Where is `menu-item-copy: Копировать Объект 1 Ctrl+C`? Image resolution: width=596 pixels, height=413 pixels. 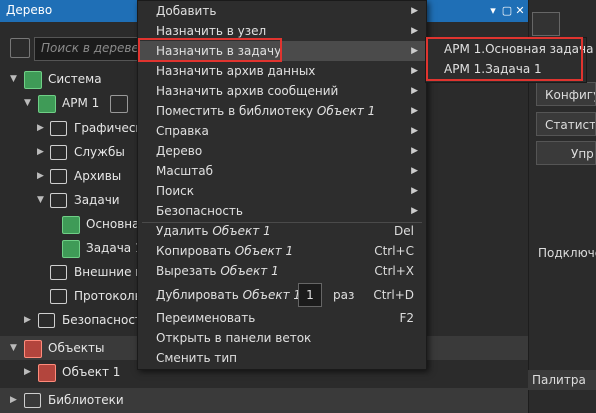
menu-item-copy: Копировать Объект 1 Ctrl+C is located at coordinates (282, 251).